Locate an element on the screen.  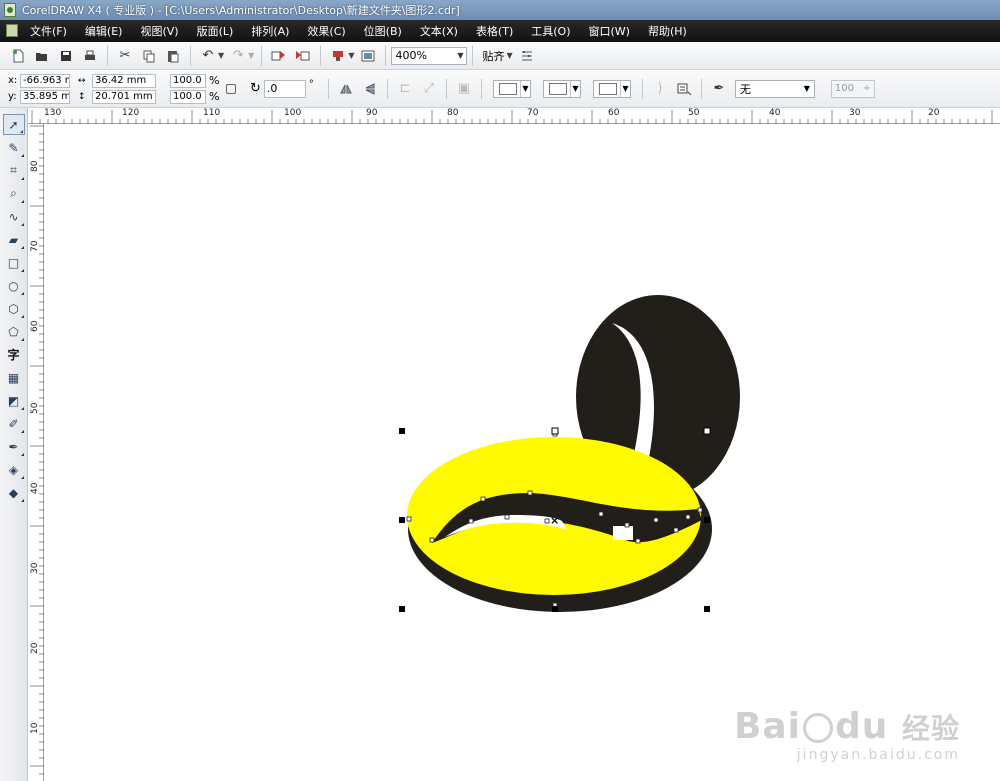
menu-tools: 工具(O) is located at coordinates (550, 31).